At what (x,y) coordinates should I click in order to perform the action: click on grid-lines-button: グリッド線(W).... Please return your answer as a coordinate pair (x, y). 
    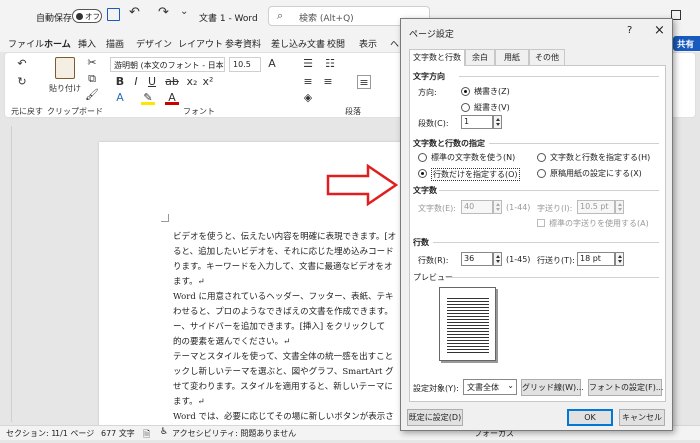
    Looking at the image, I should click on (552, 387).